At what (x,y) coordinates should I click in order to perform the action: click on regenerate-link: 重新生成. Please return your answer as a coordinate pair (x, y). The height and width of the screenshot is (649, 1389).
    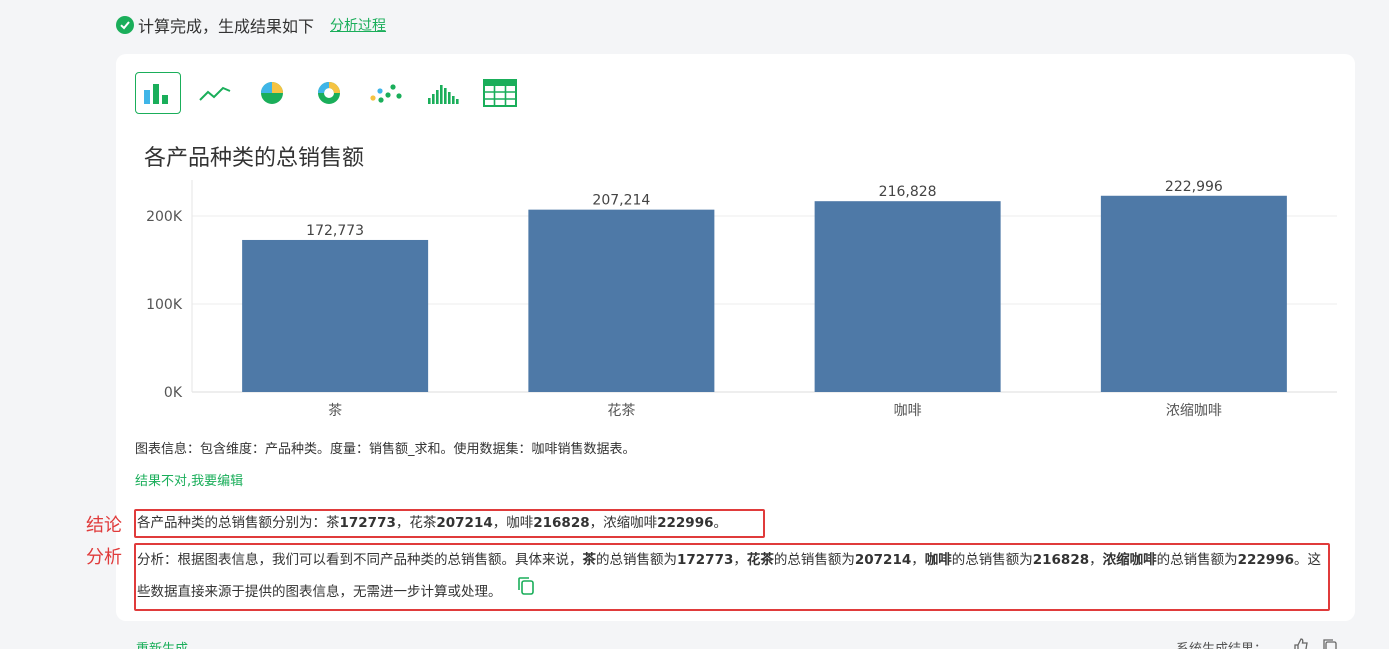
    Looking at the image, I should click on (162, 643).